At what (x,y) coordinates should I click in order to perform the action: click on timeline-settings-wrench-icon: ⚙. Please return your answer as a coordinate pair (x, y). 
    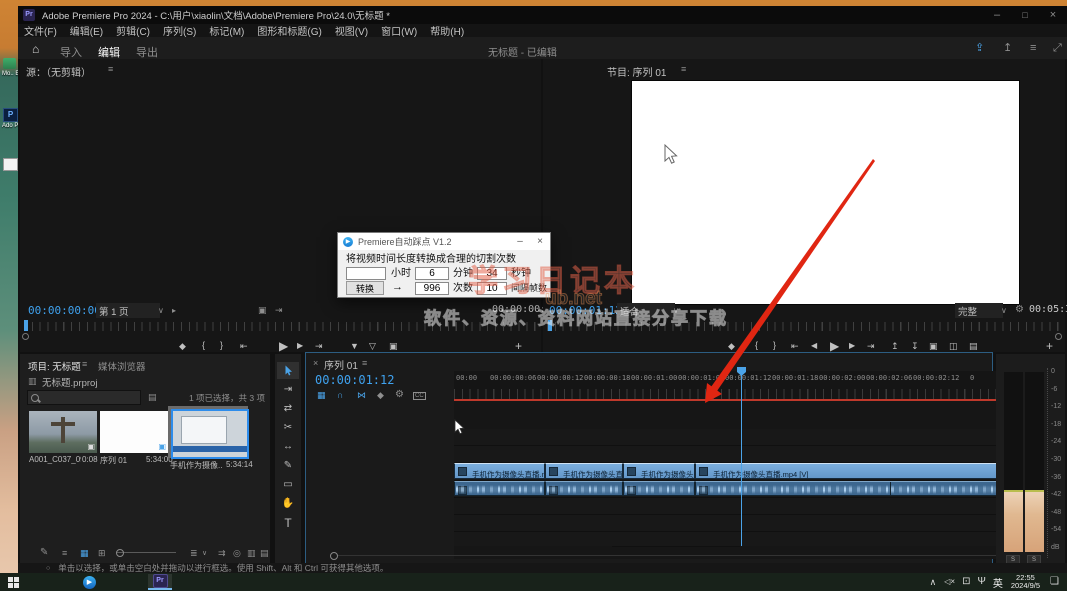
    Looking at the image, I should click on (399, 395).